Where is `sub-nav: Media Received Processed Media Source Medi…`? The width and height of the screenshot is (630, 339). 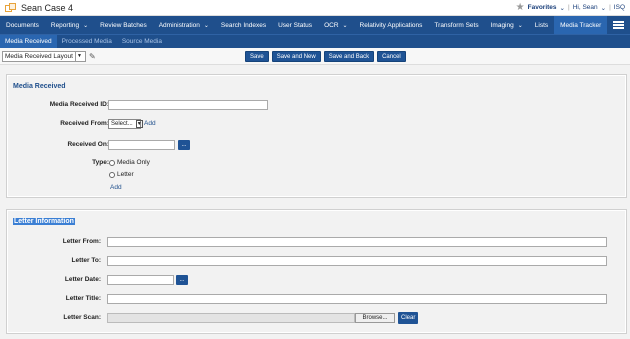 sub-nav: Media Received Processed Media Source Medi… is located at coordinates (315, 41).